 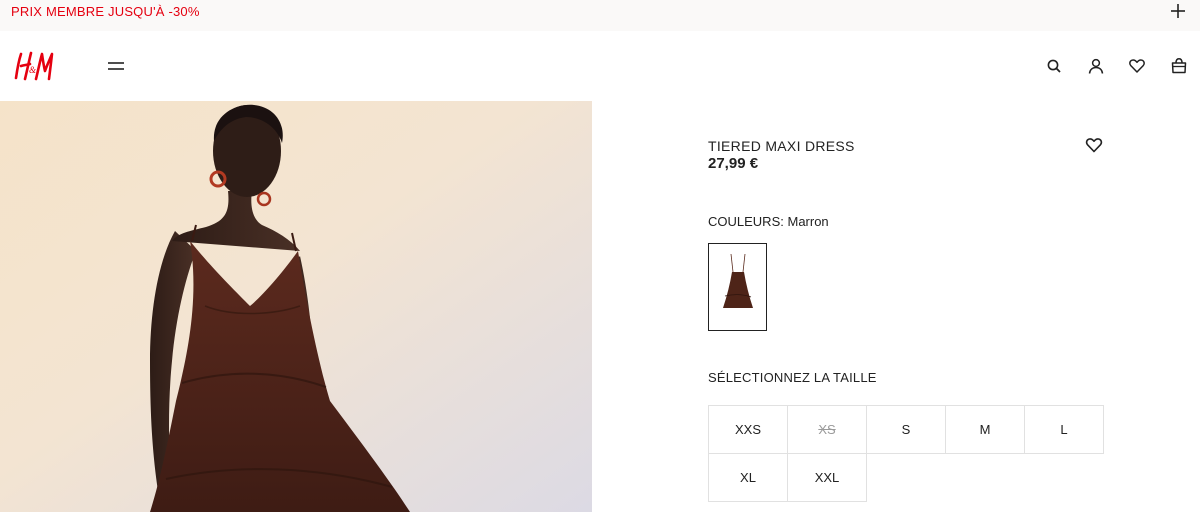 I want to click on colour-swatch-marron, so click(x=737, y=287).